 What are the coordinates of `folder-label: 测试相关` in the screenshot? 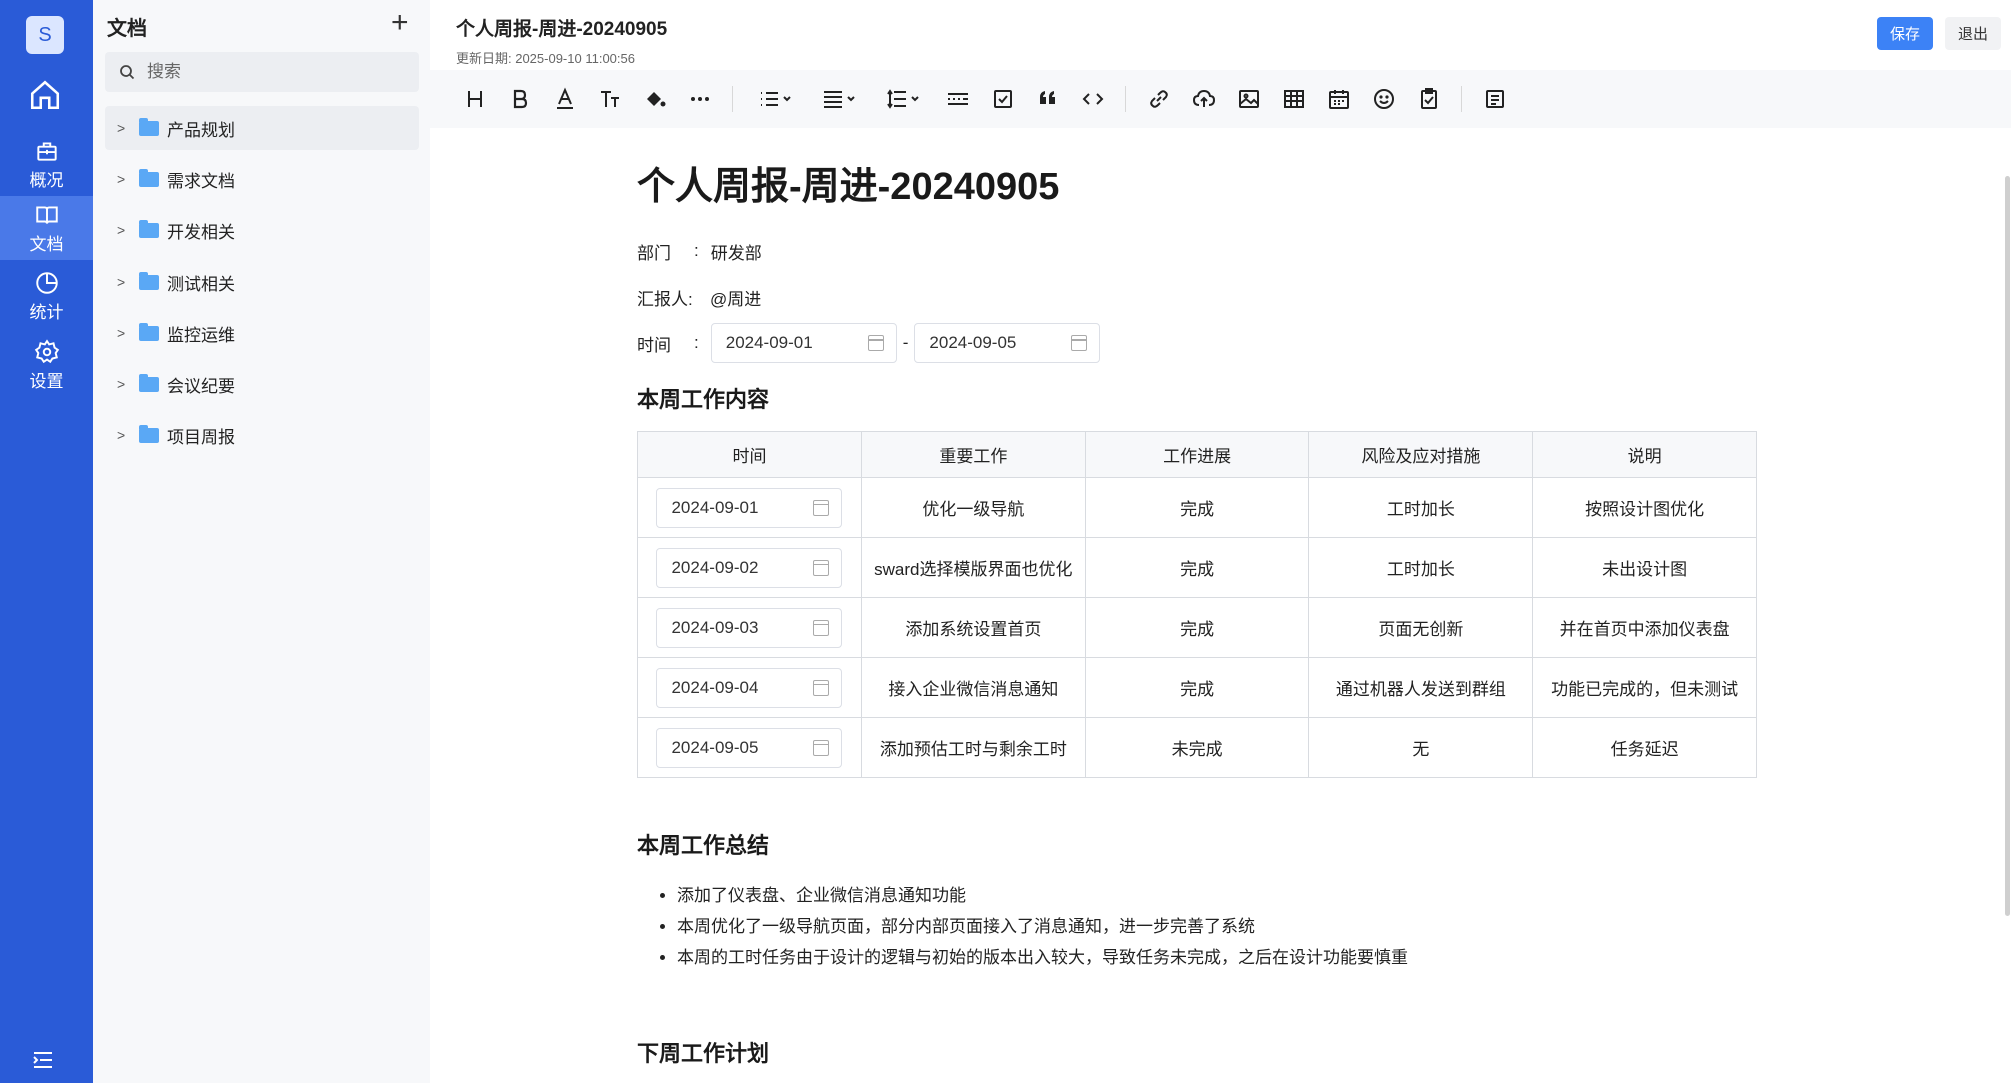 It's located at (201, 284).